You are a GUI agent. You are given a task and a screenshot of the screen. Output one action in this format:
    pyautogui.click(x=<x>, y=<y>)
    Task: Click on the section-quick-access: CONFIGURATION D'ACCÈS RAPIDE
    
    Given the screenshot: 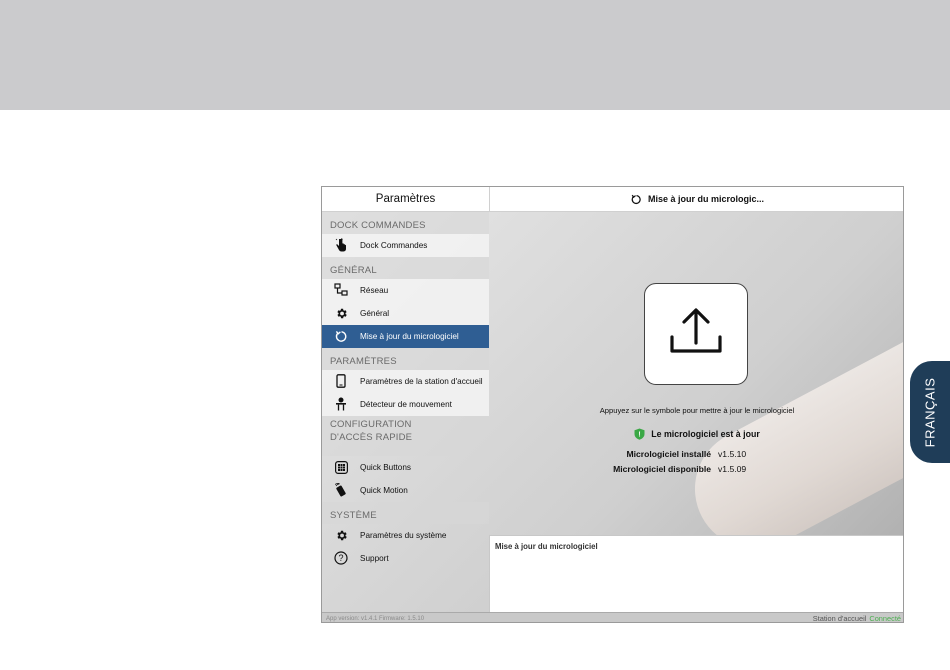 What is the action you would take?
    pyautogui.click(x=405, y=436)
    